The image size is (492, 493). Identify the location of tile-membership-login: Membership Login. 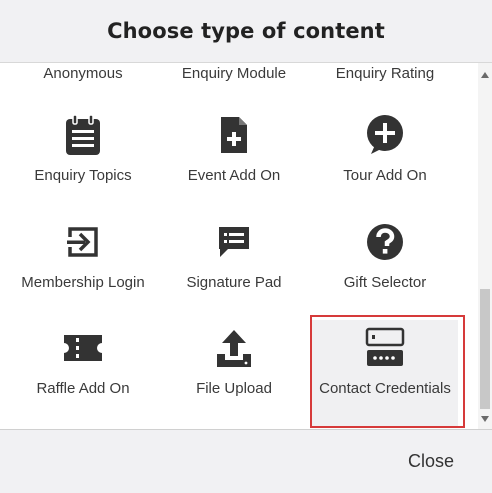
(83, 270).